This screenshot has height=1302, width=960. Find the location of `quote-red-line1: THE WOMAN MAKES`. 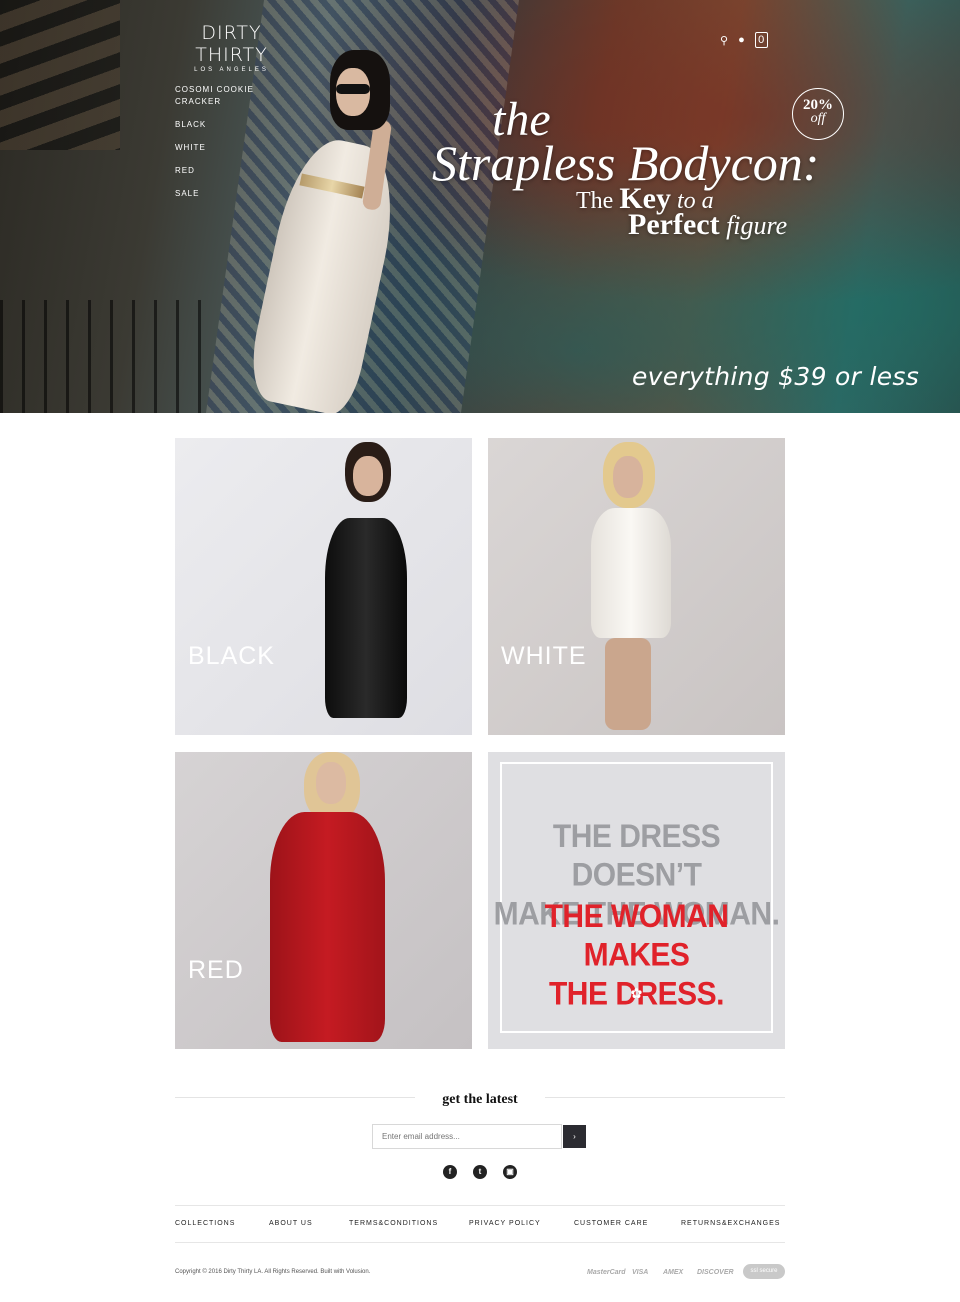

quote-red-line1: THE WOMAN MAKES is located at coordinates (636, 936).